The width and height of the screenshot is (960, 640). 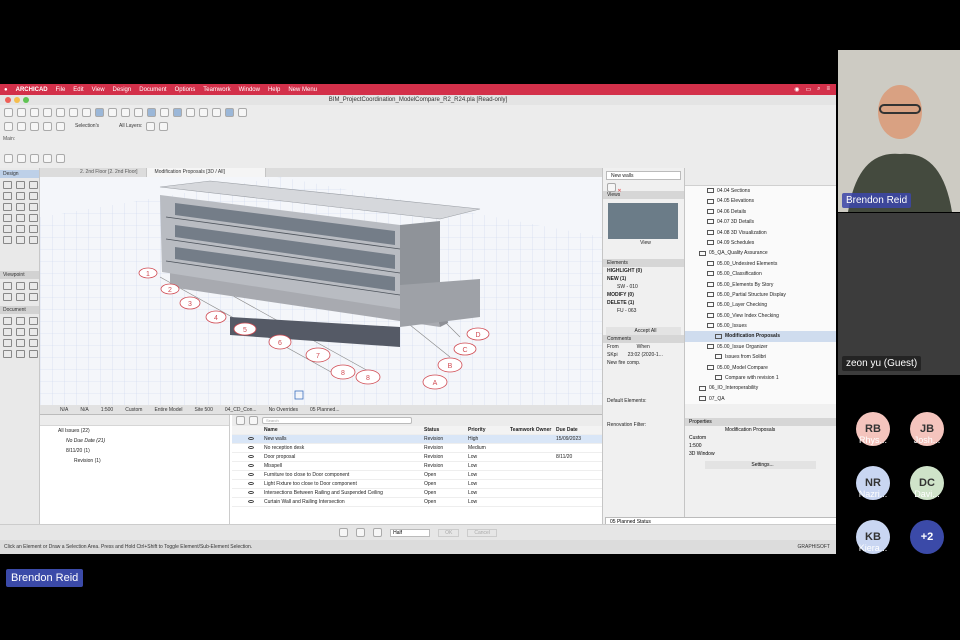 What do you see at coordinates (8, 126) in the screenshot?
I see `layout-icon` at bounding box center [8, 126].